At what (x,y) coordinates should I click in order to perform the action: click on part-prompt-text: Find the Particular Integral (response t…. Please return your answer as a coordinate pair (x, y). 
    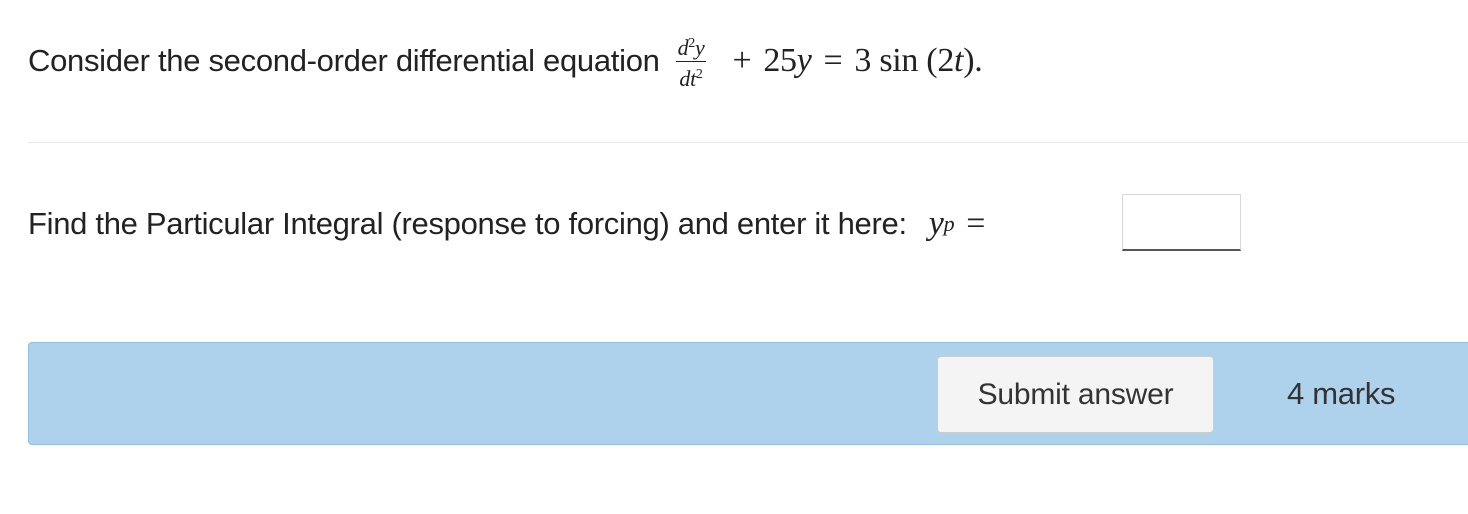
    Looking at the image, I should click on (467, 223).